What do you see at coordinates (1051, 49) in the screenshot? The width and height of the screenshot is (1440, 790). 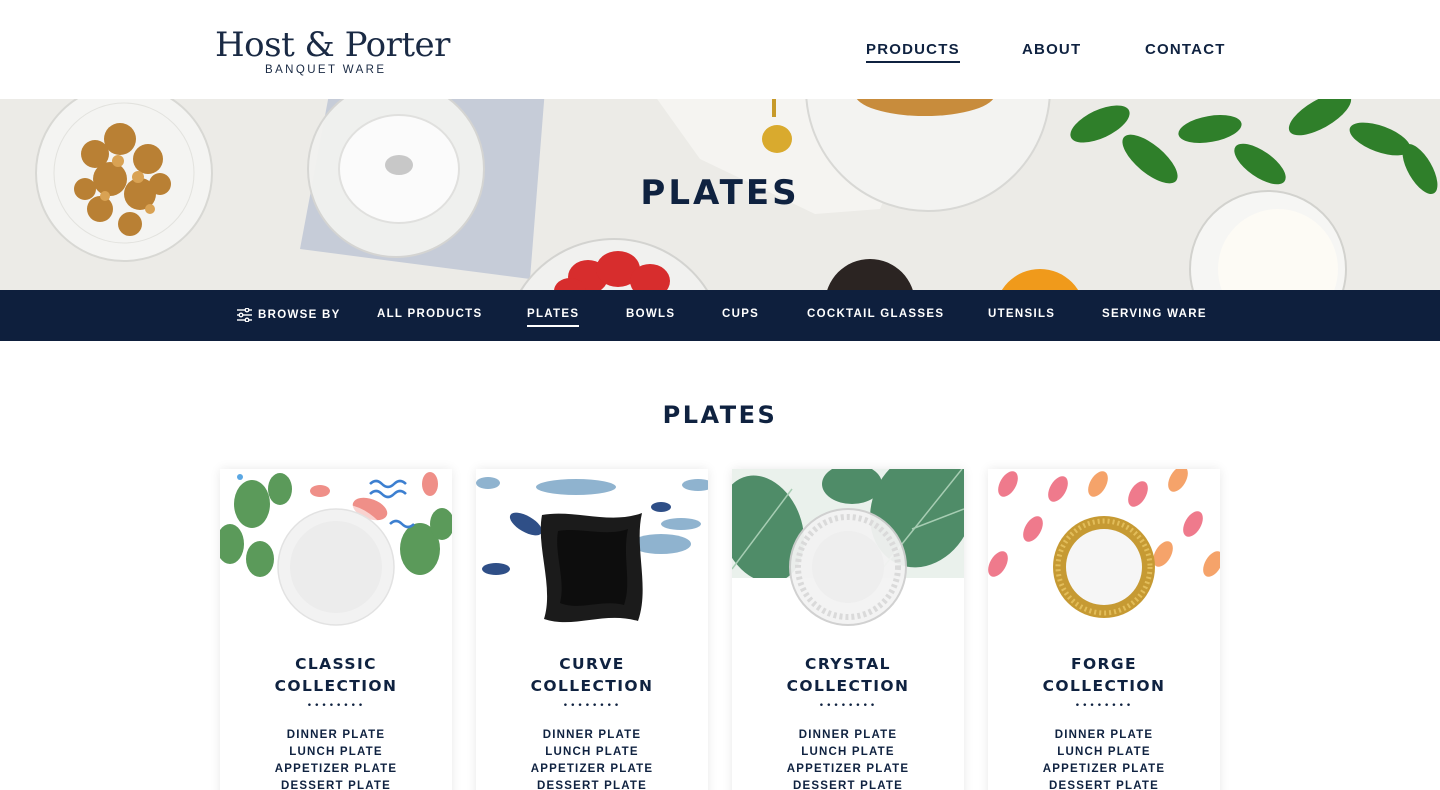 I see `nav-about: ABOUT` at bounding box center [1051, 49].